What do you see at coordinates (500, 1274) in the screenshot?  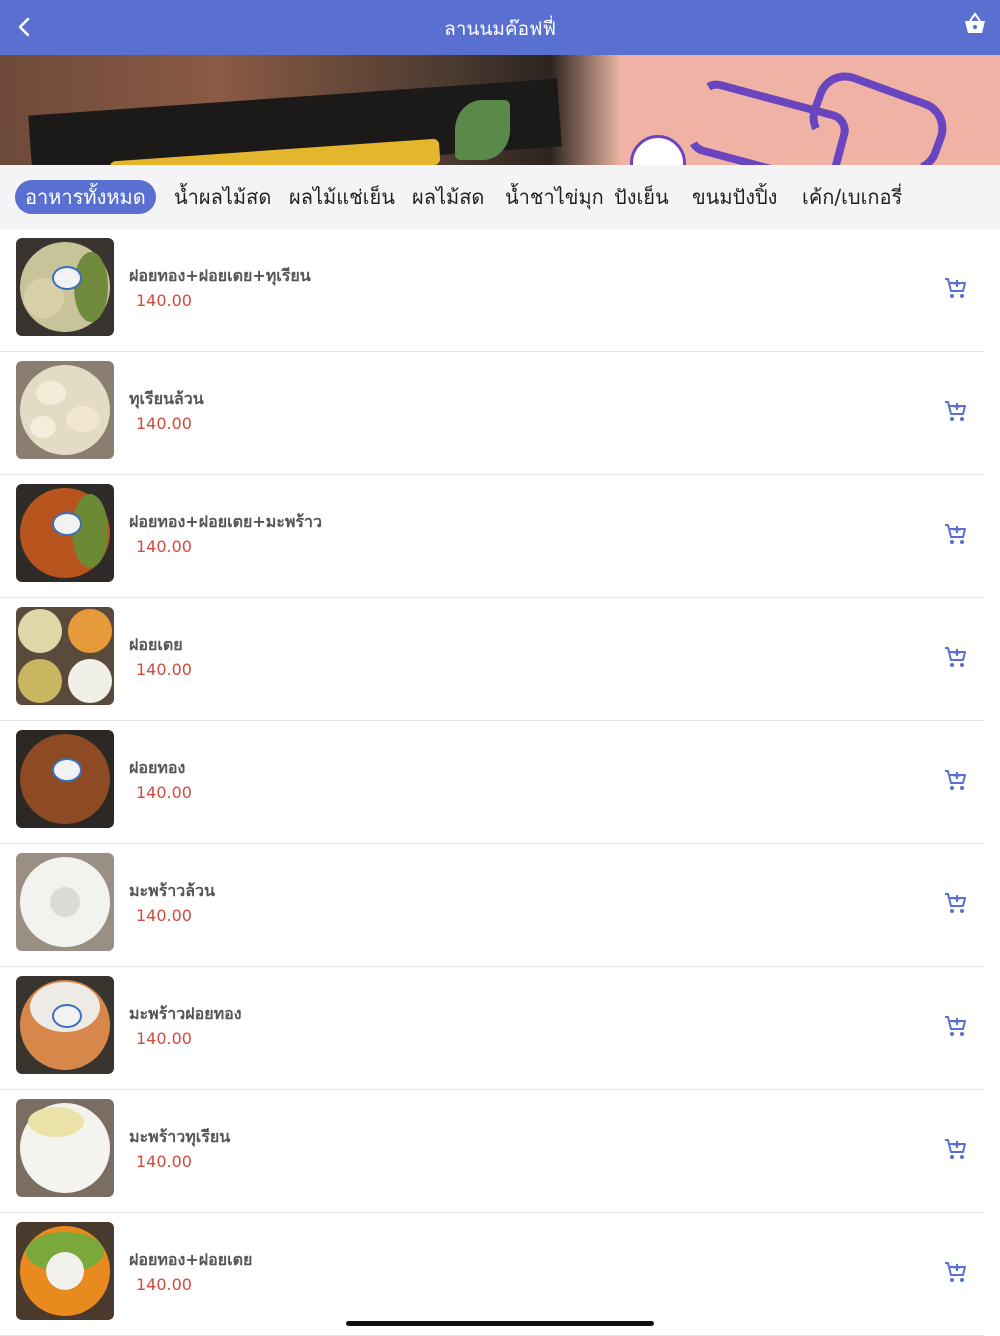 I see `product-row: ฝอยทอง+ฝอยเตย 140.00` at bounding box center [500, 1274].